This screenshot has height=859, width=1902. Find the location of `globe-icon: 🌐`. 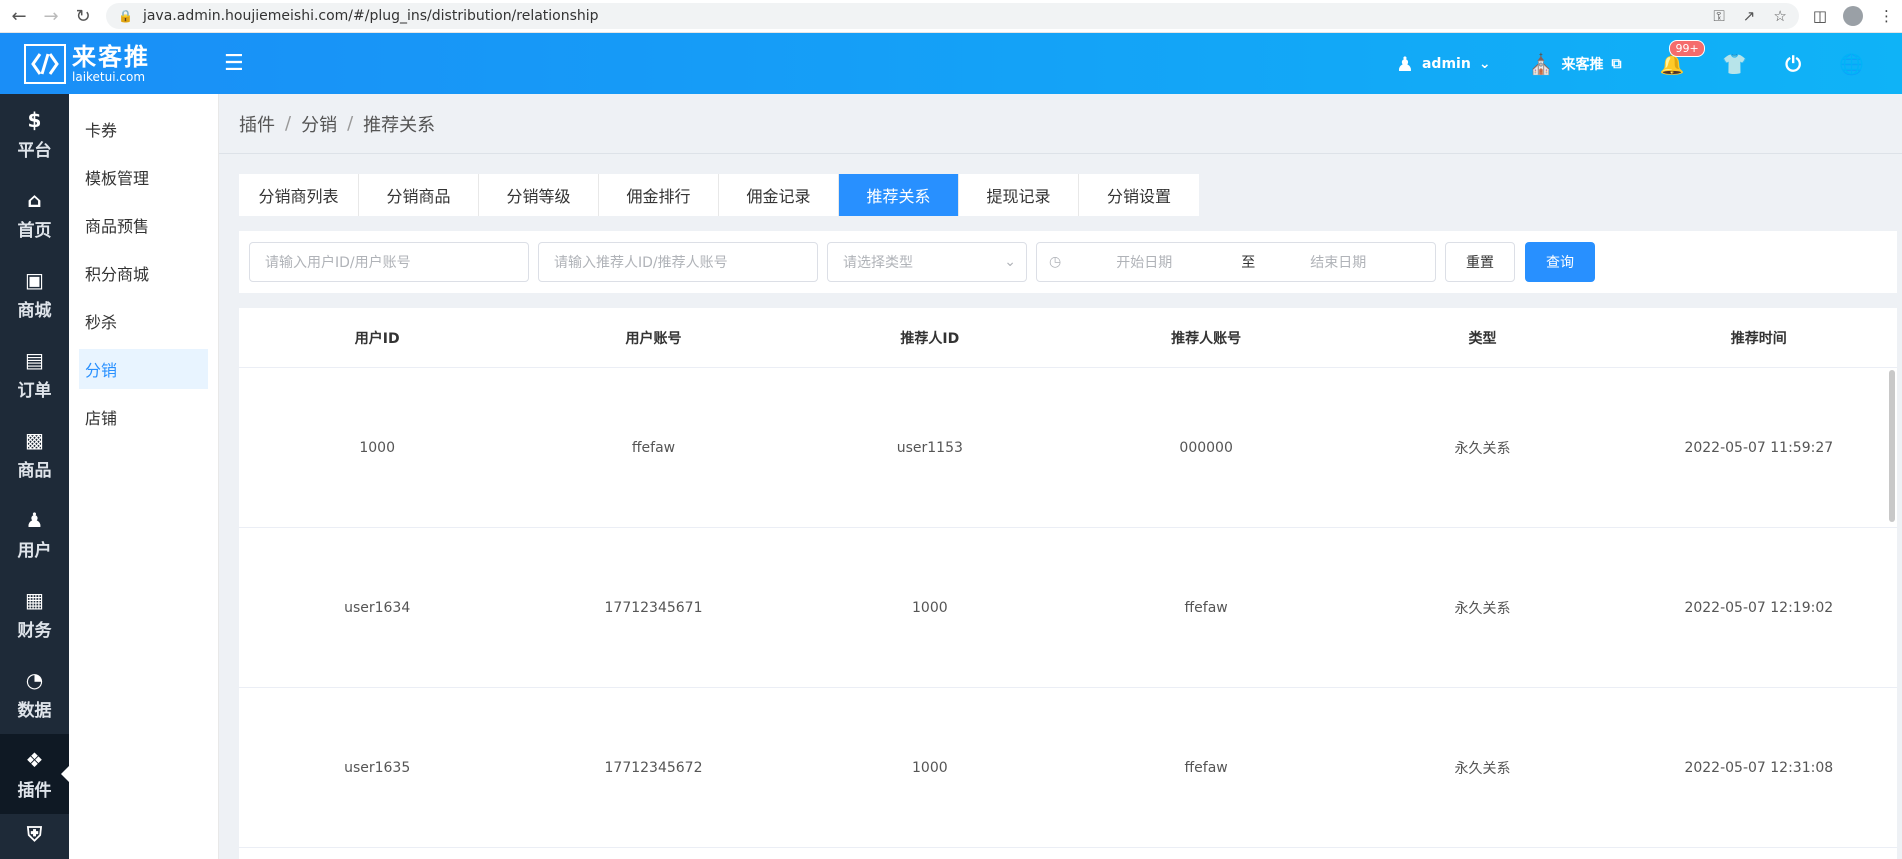

globe-icon: 🌐 is located at coordinates (1851, 63).